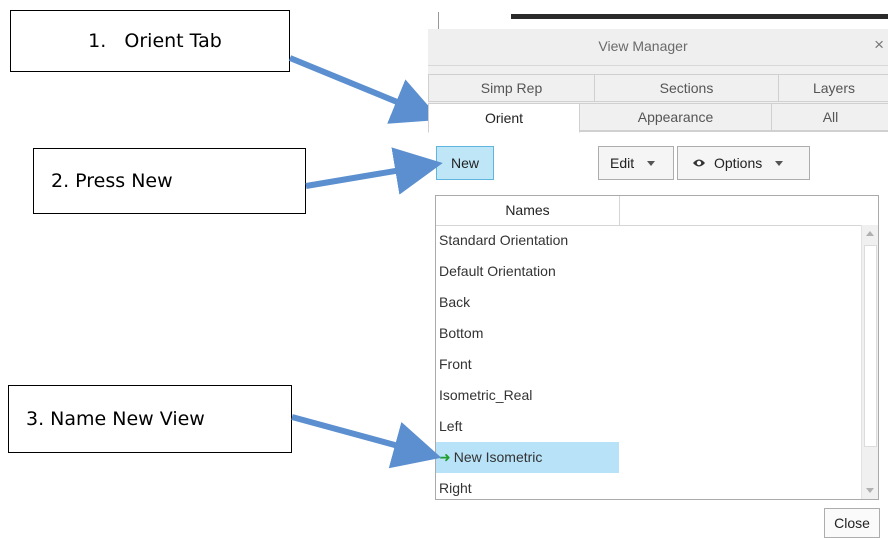  I want to click on edit-dropdown-button: Edit, so click(636, 163).